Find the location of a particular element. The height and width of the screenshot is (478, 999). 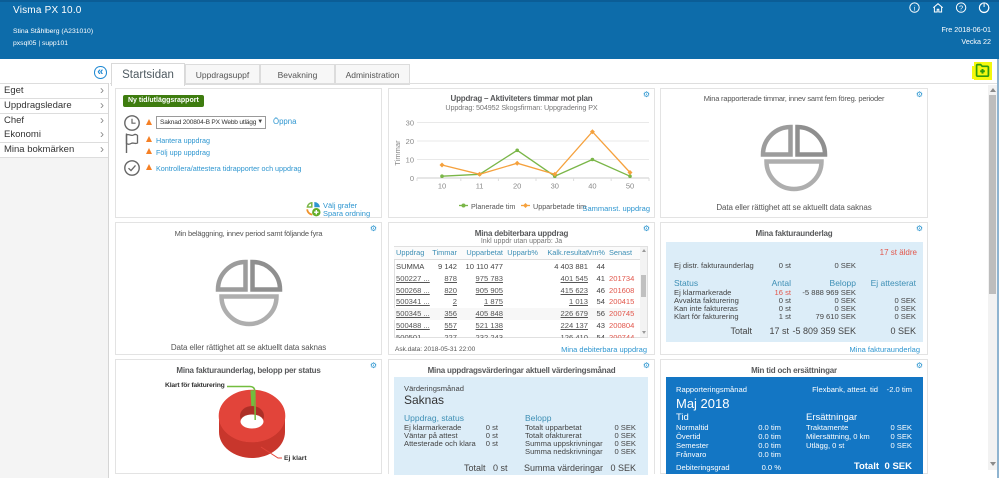

svg-text: Timmar is located at coordinates (397, 153).